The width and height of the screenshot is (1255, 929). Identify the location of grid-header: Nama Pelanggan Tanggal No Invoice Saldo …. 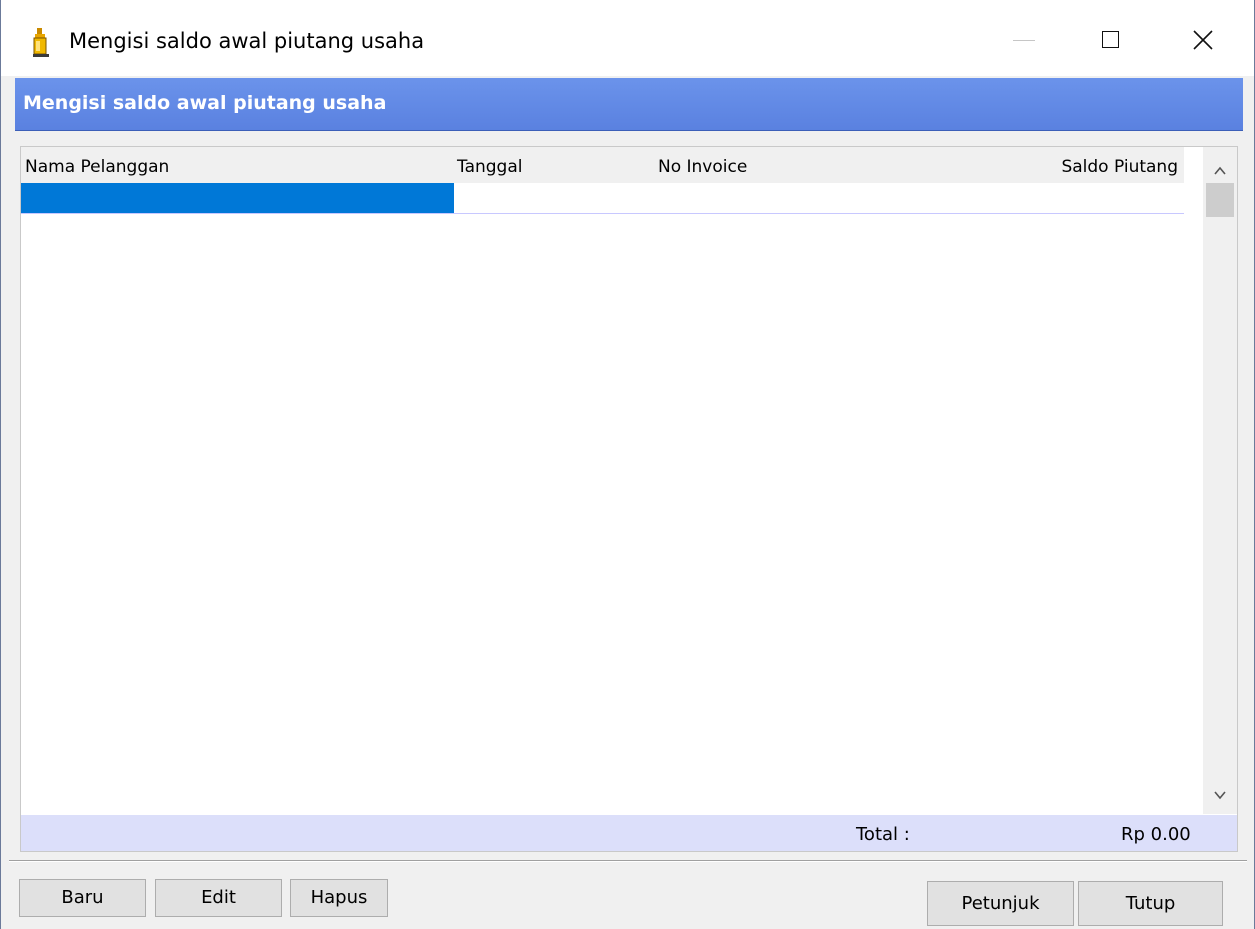
(602, 165).